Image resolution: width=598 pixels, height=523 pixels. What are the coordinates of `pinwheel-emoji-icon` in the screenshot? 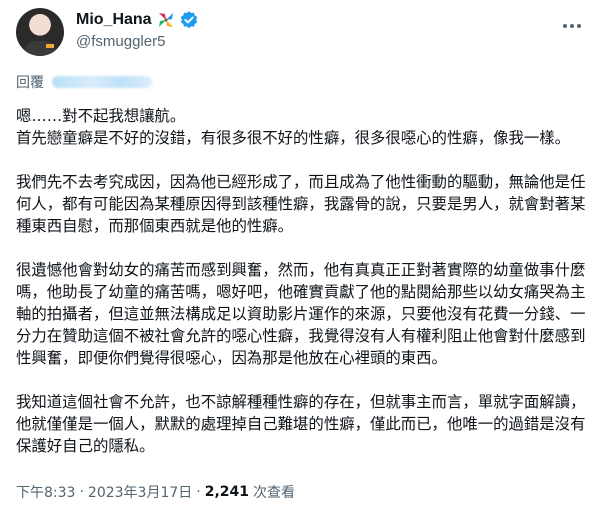 It's located at (166, 20).